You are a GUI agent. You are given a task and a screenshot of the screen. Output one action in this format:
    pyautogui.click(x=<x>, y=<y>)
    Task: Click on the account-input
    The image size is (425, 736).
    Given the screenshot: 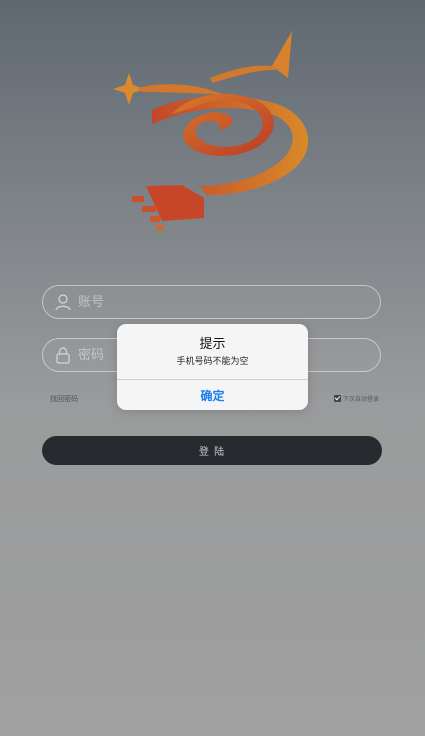 What is the action you would take?
    pyautogui.click(x=223, y=302)
    